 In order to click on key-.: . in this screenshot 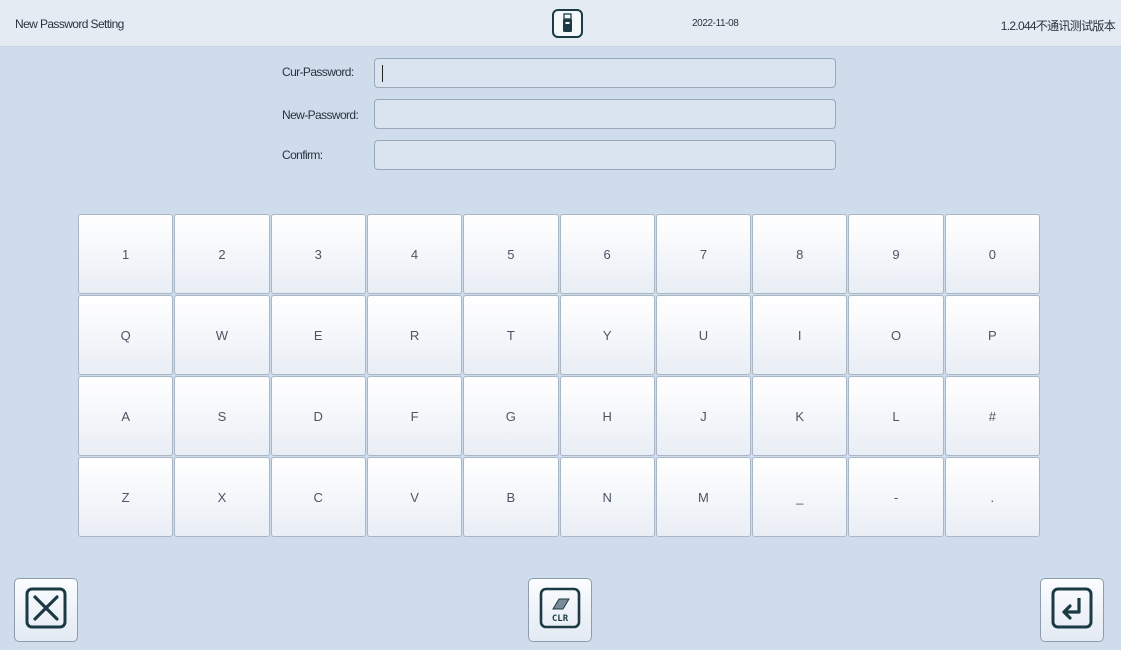, I will do `click(992, 497)`.